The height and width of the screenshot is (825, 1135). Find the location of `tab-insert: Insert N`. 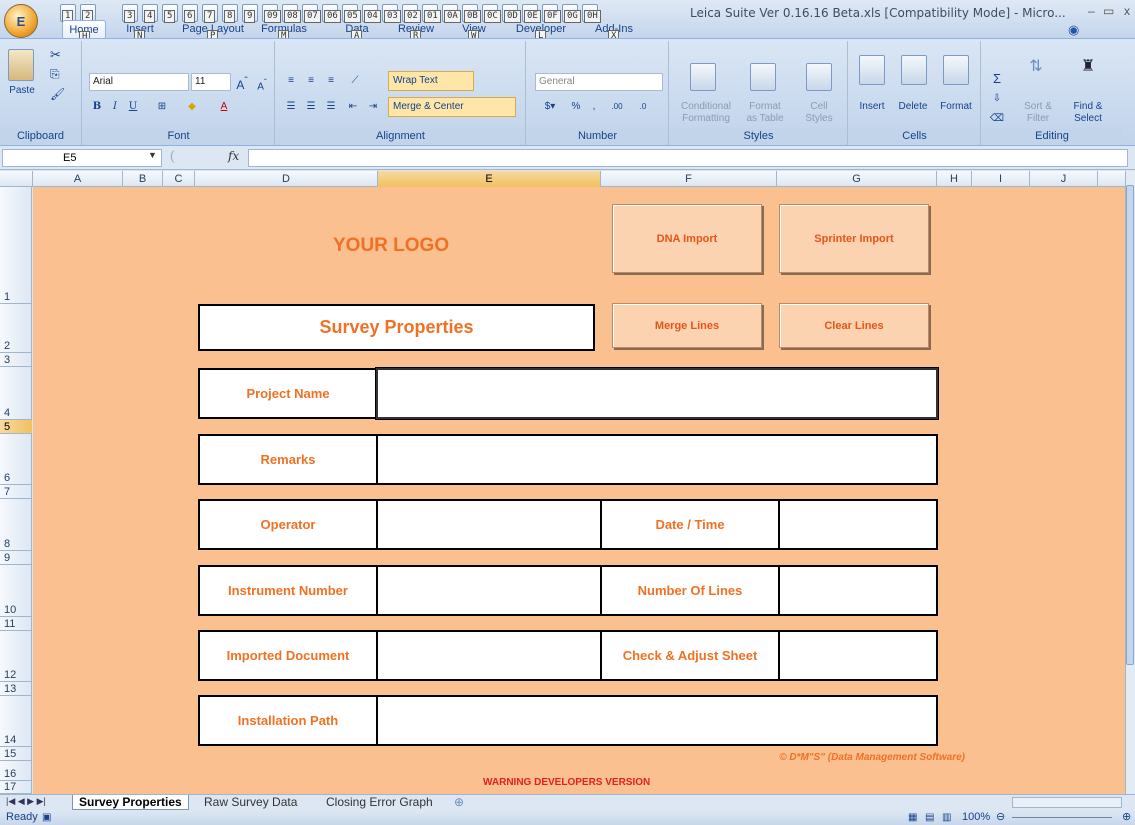

tab-insert: Insert N is located at coordinates (140, 31).